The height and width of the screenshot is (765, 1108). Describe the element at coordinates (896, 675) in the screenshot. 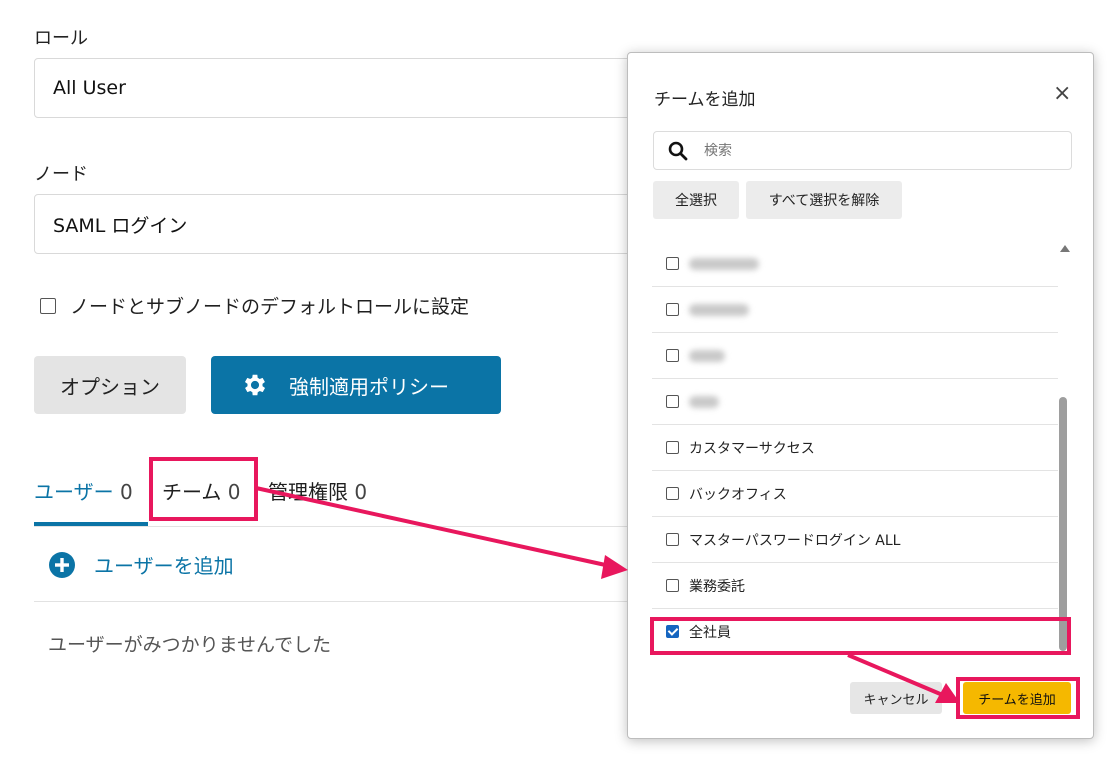

I see `arrow-line-to-add-button` at that location.